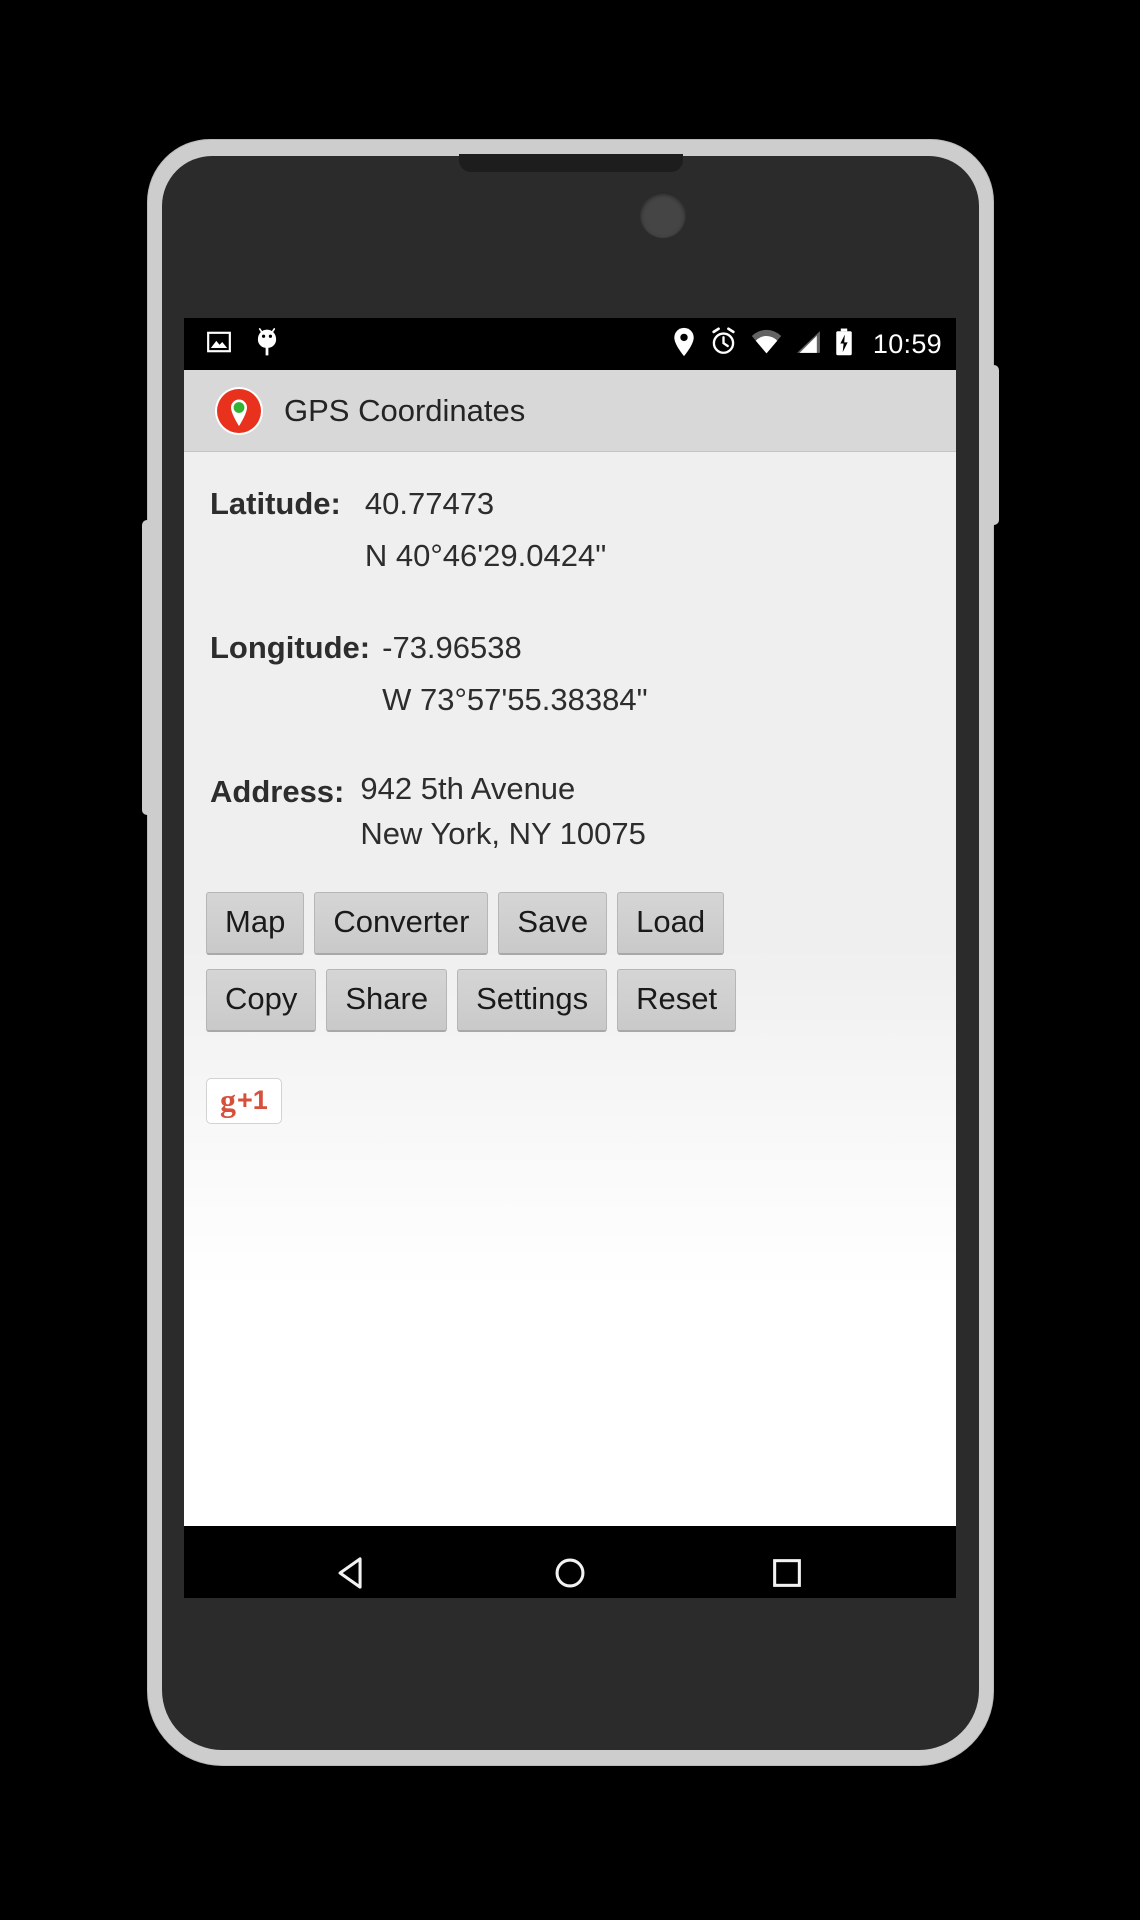 Image resolution: width=1140 pixels, height=1920 pixels. Describe the element at coordinates (252, 1100) in the screenshot. I see `plus-one-glyph: +1` at that location.